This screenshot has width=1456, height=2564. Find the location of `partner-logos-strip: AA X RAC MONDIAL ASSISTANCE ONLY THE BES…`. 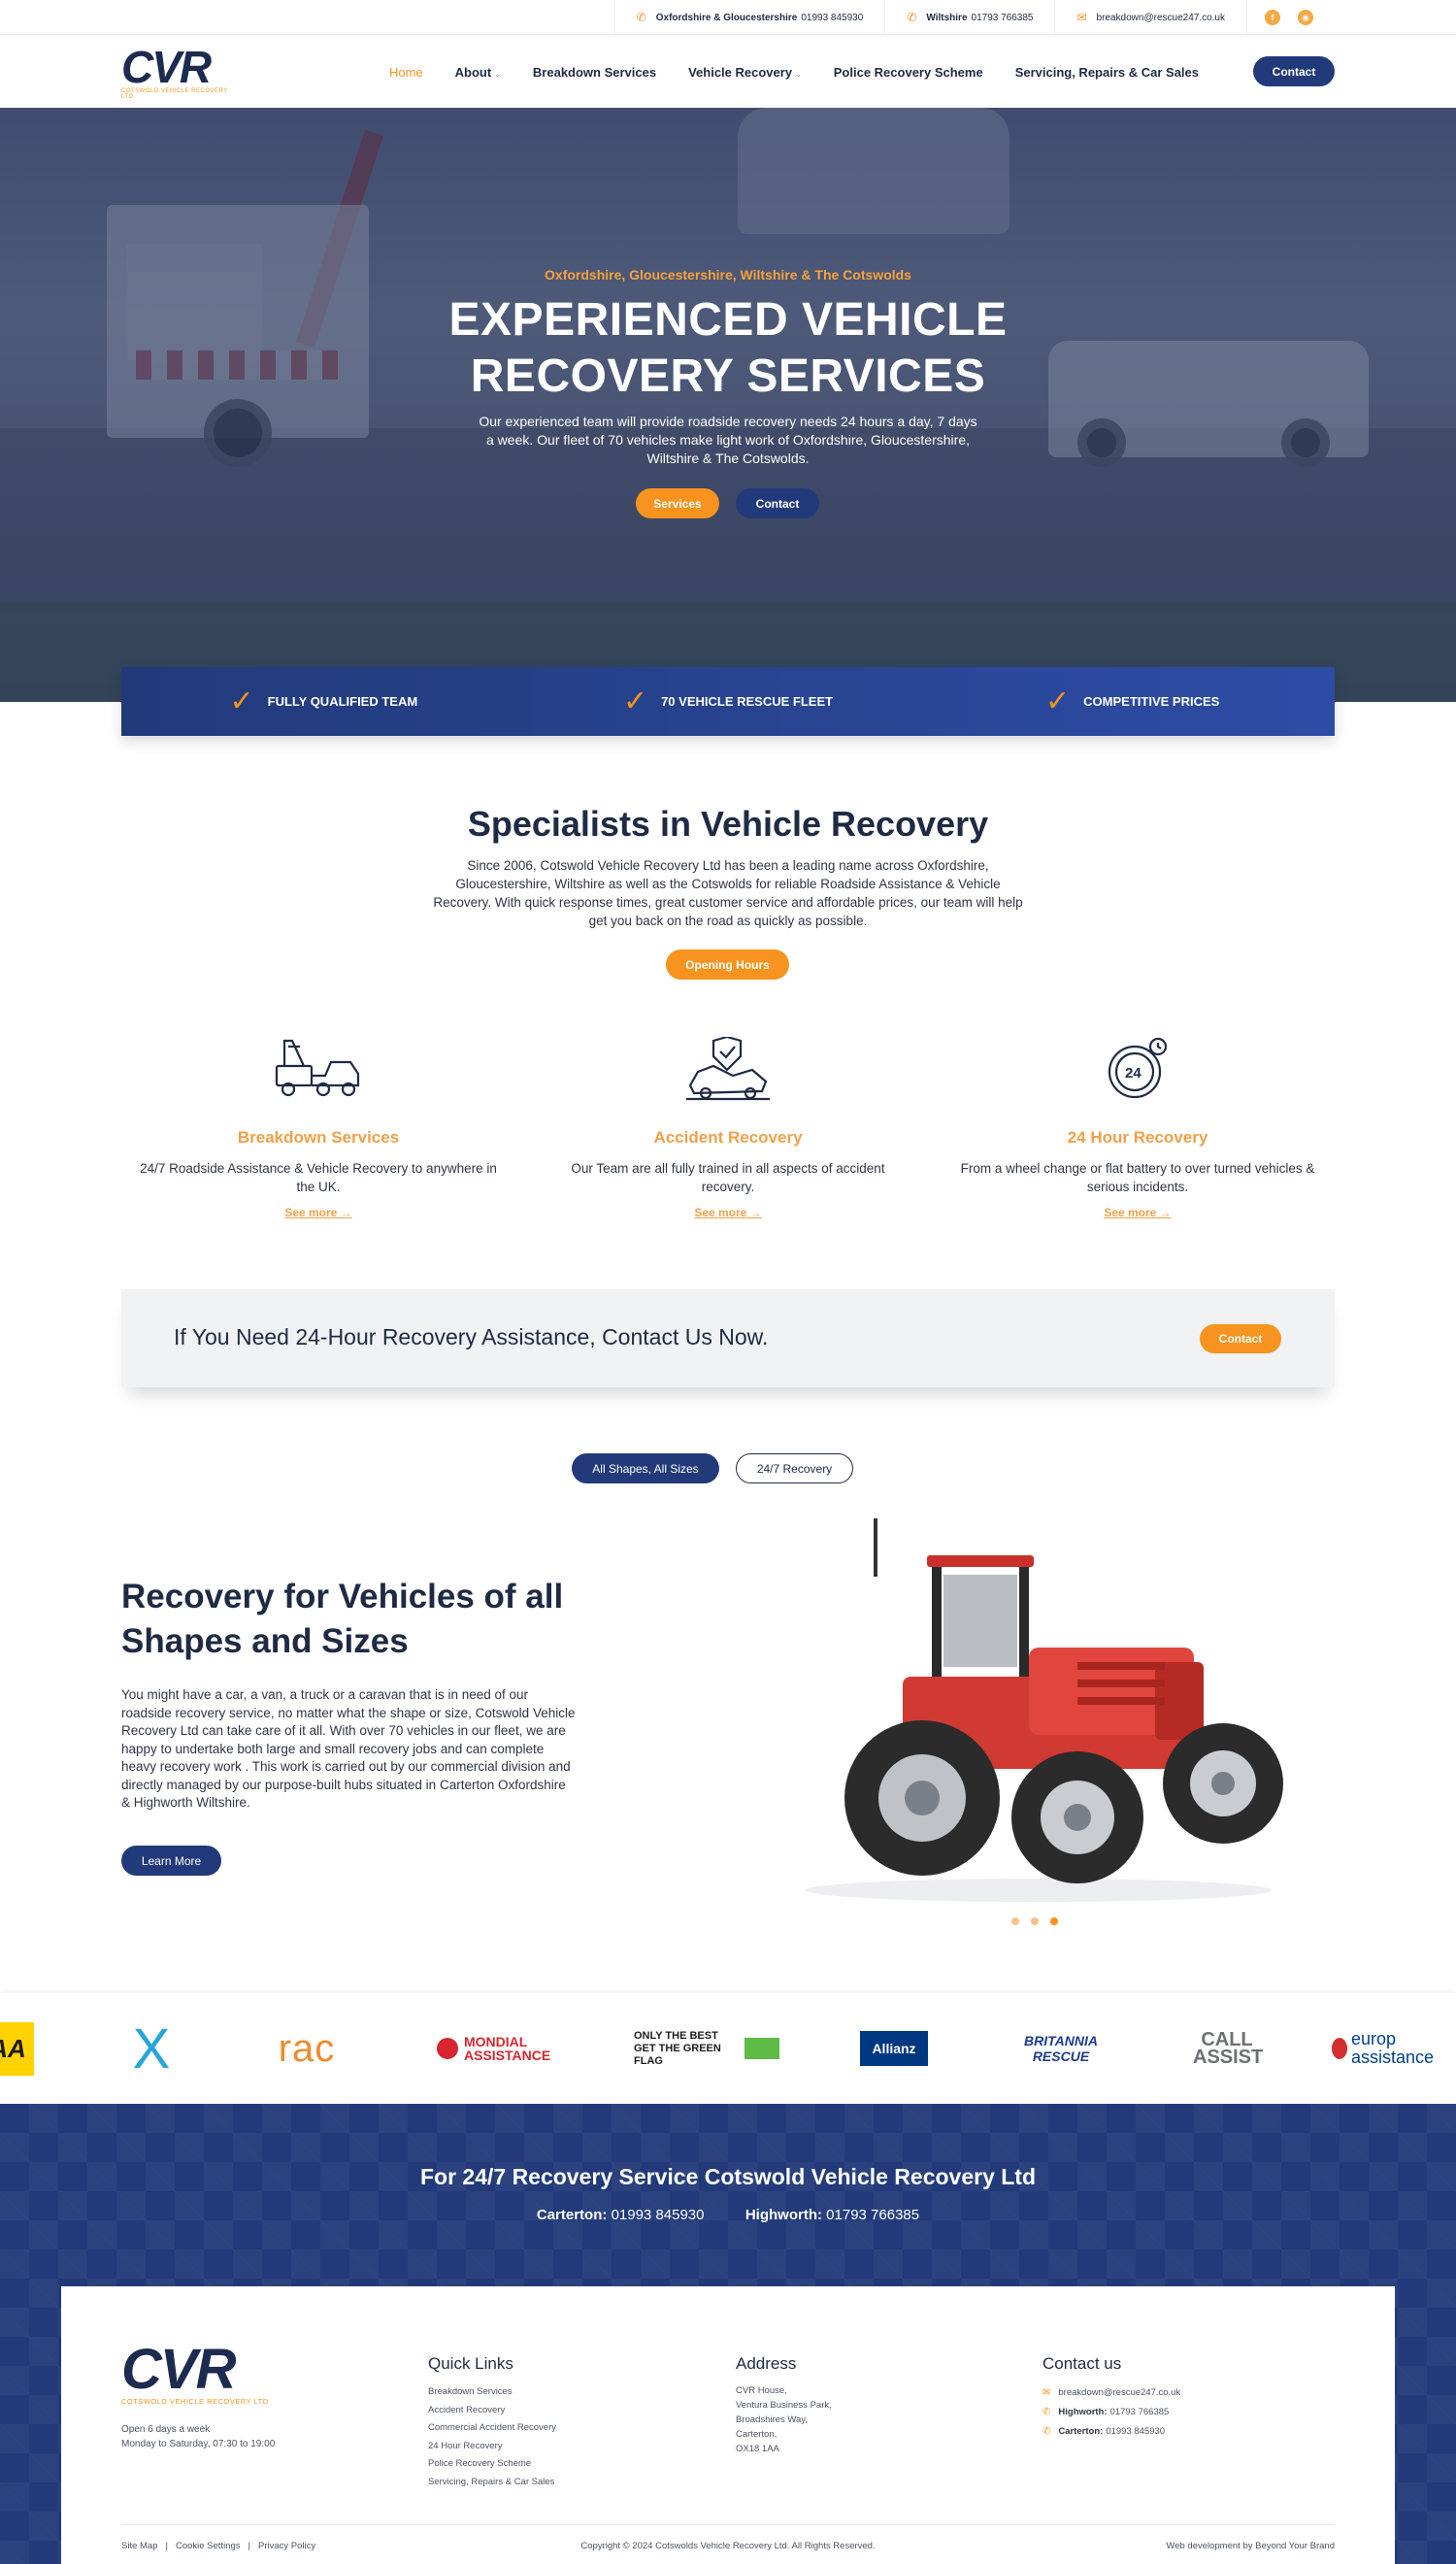

partner-logos-strip: AA X RAC MONDIAL ASSISTANCE ONLY THE BES… is located at coordinates (728, 2048).